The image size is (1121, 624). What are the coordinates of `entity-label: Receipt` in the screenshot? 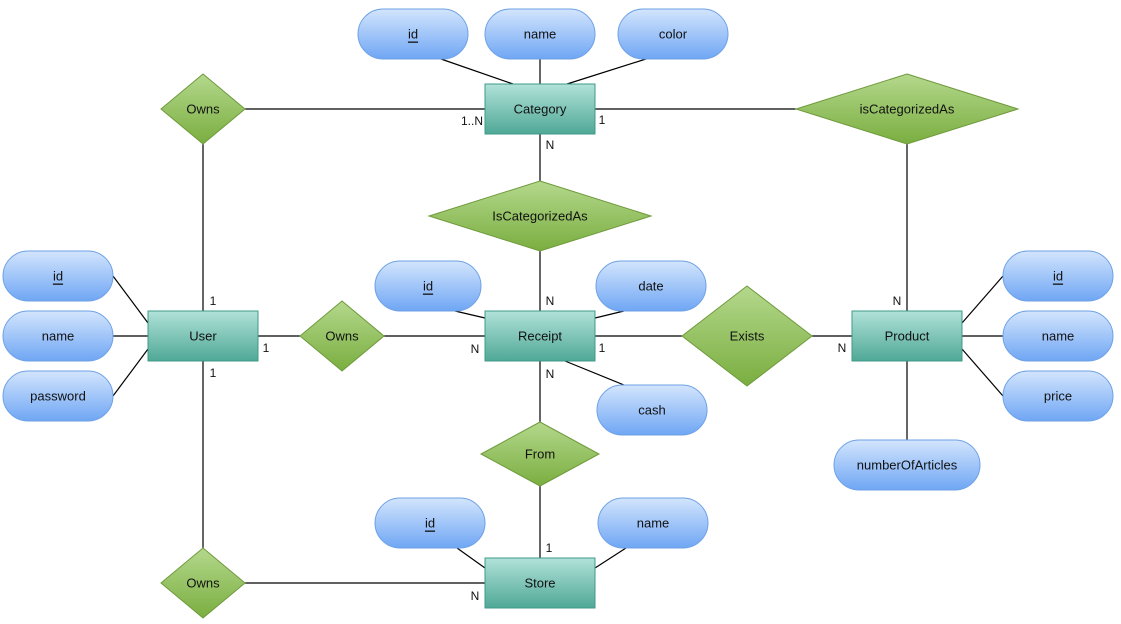 It's located at (540, 336).